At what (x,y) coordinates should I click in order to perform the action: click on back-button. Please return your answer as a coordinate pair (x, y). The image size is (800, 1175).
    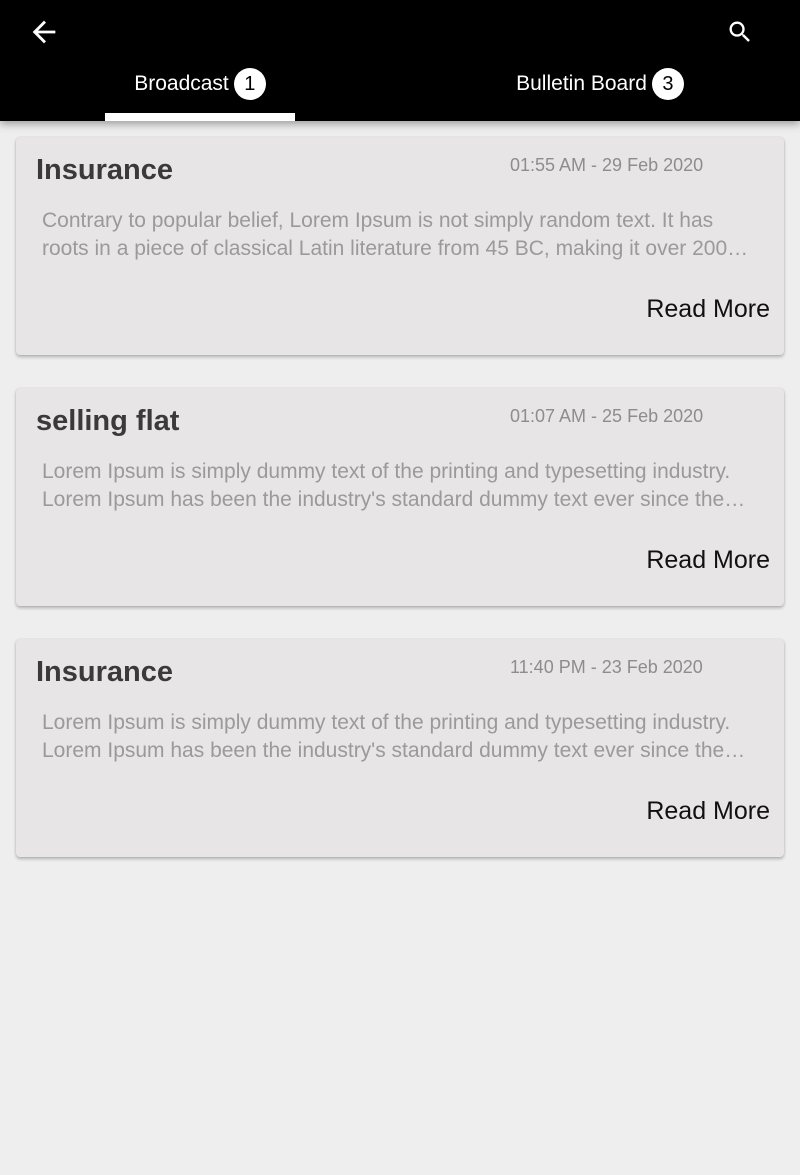
    Looking at the image, I should click on (44, 32).